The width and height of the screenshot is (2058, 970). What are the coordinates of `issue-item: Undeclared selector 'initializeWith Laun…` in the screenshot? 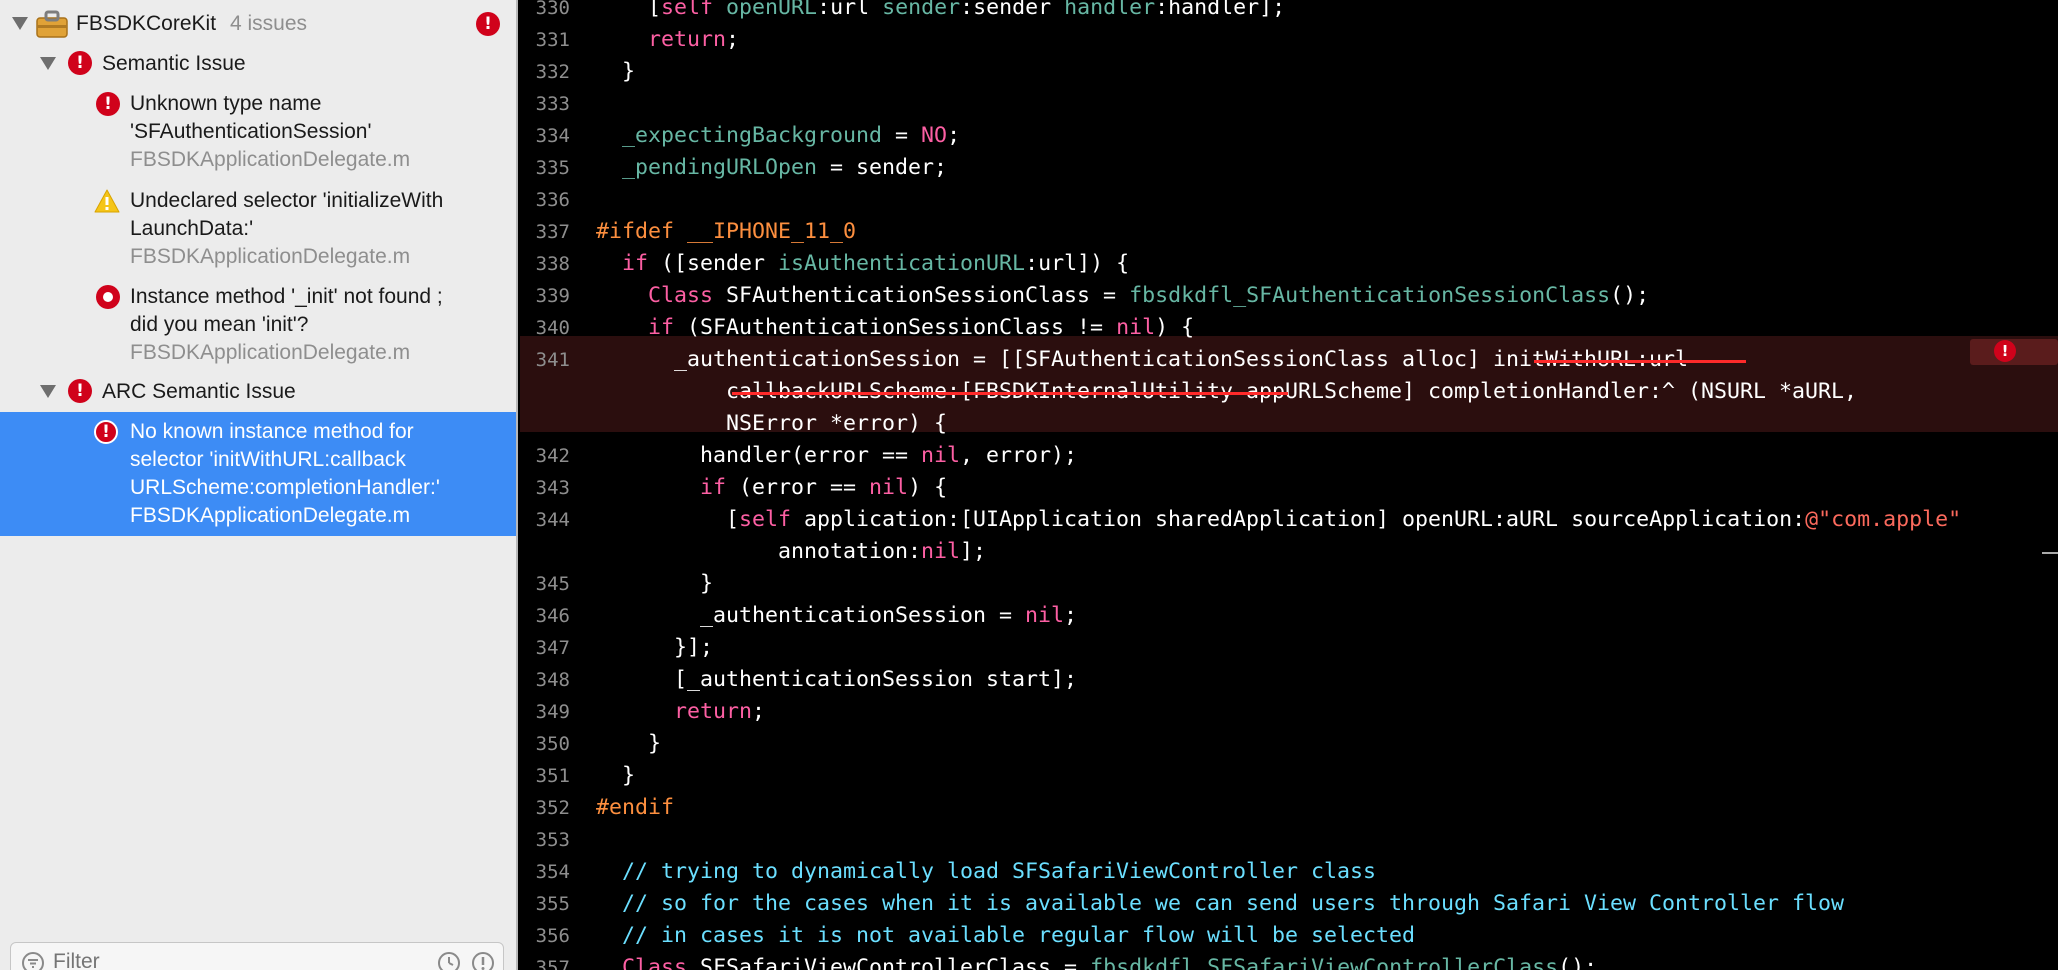 It's located at (258, 229).